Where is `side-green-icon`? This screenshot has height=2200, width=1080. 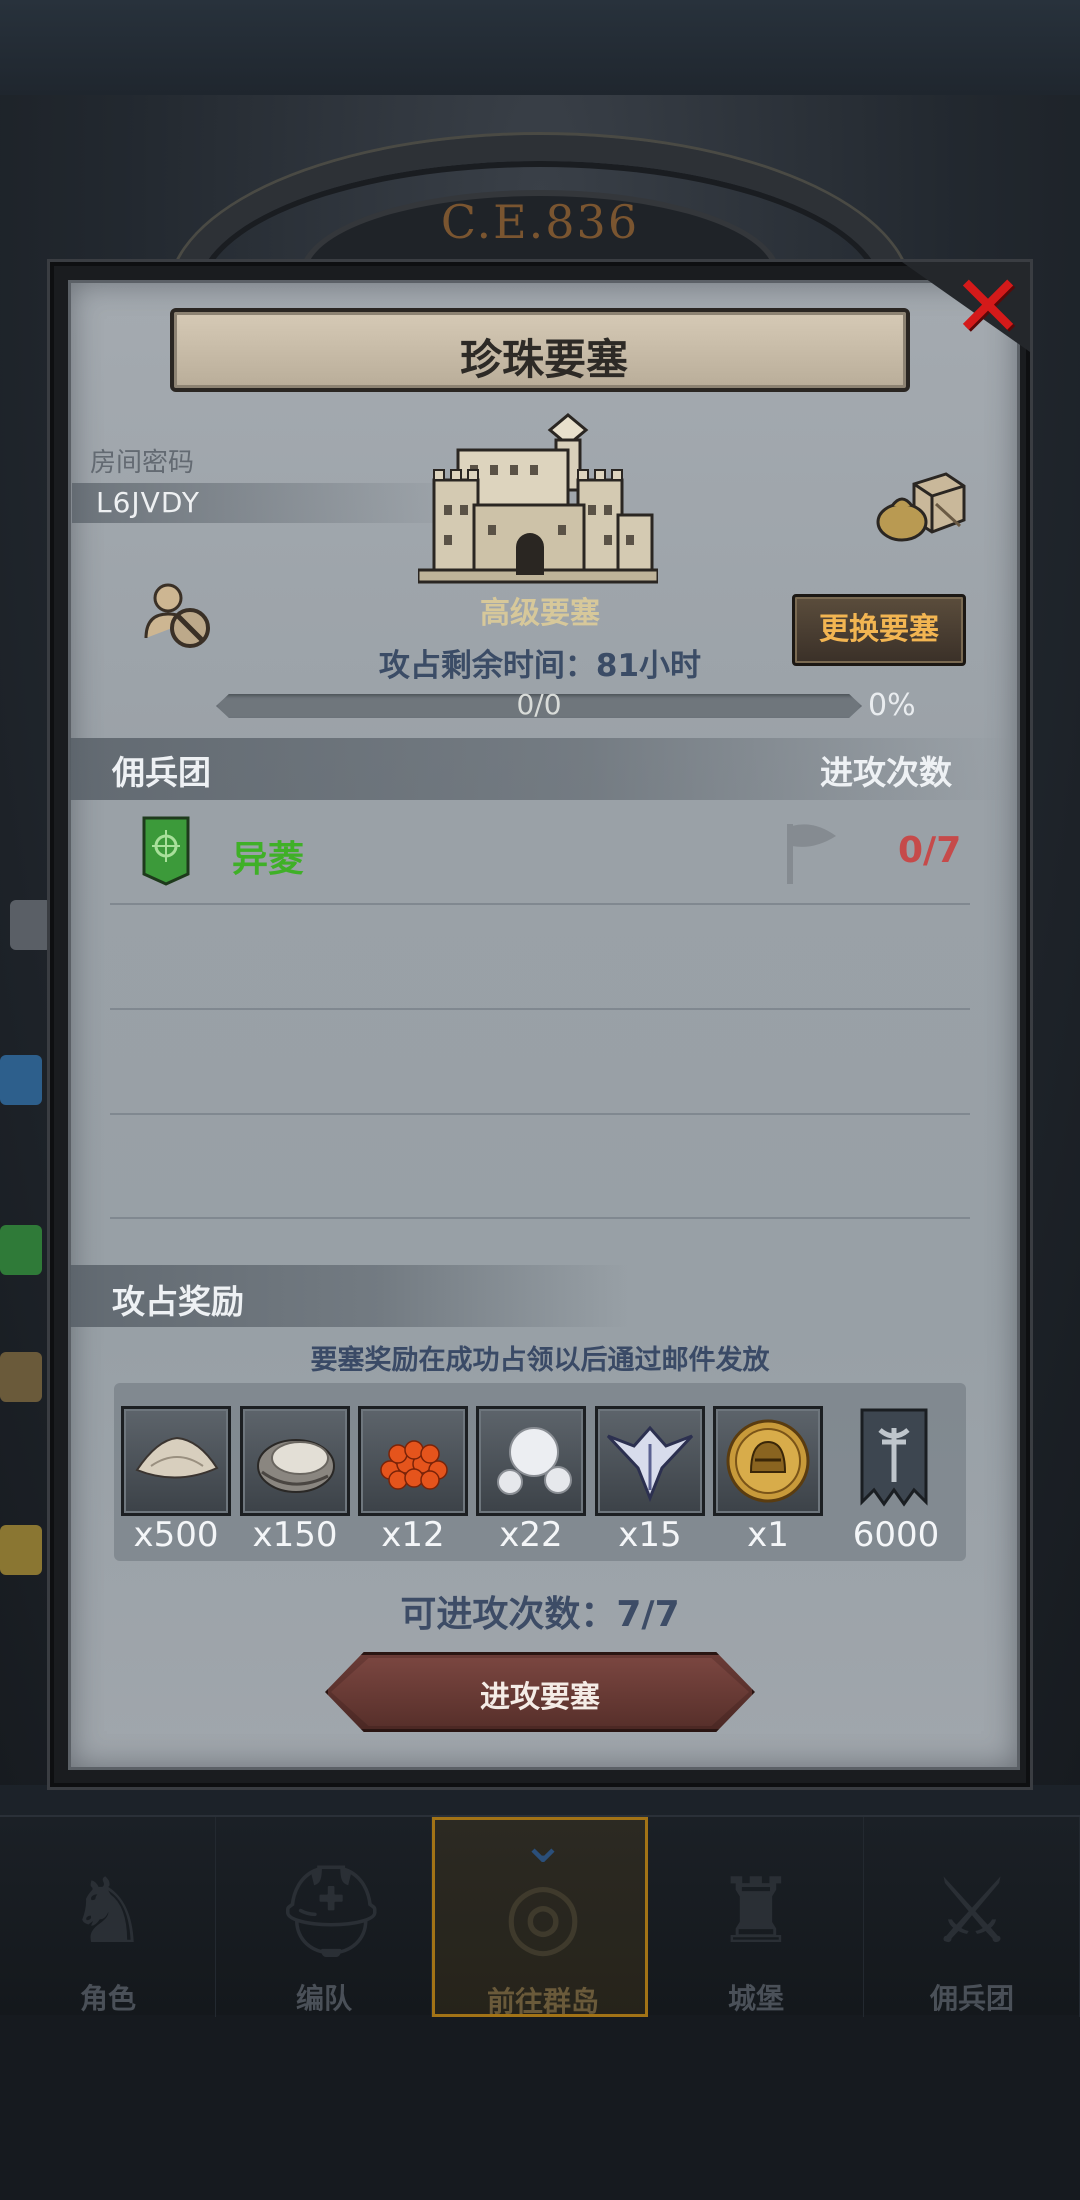 side-green-icon is located at coordinates (21, 1250).